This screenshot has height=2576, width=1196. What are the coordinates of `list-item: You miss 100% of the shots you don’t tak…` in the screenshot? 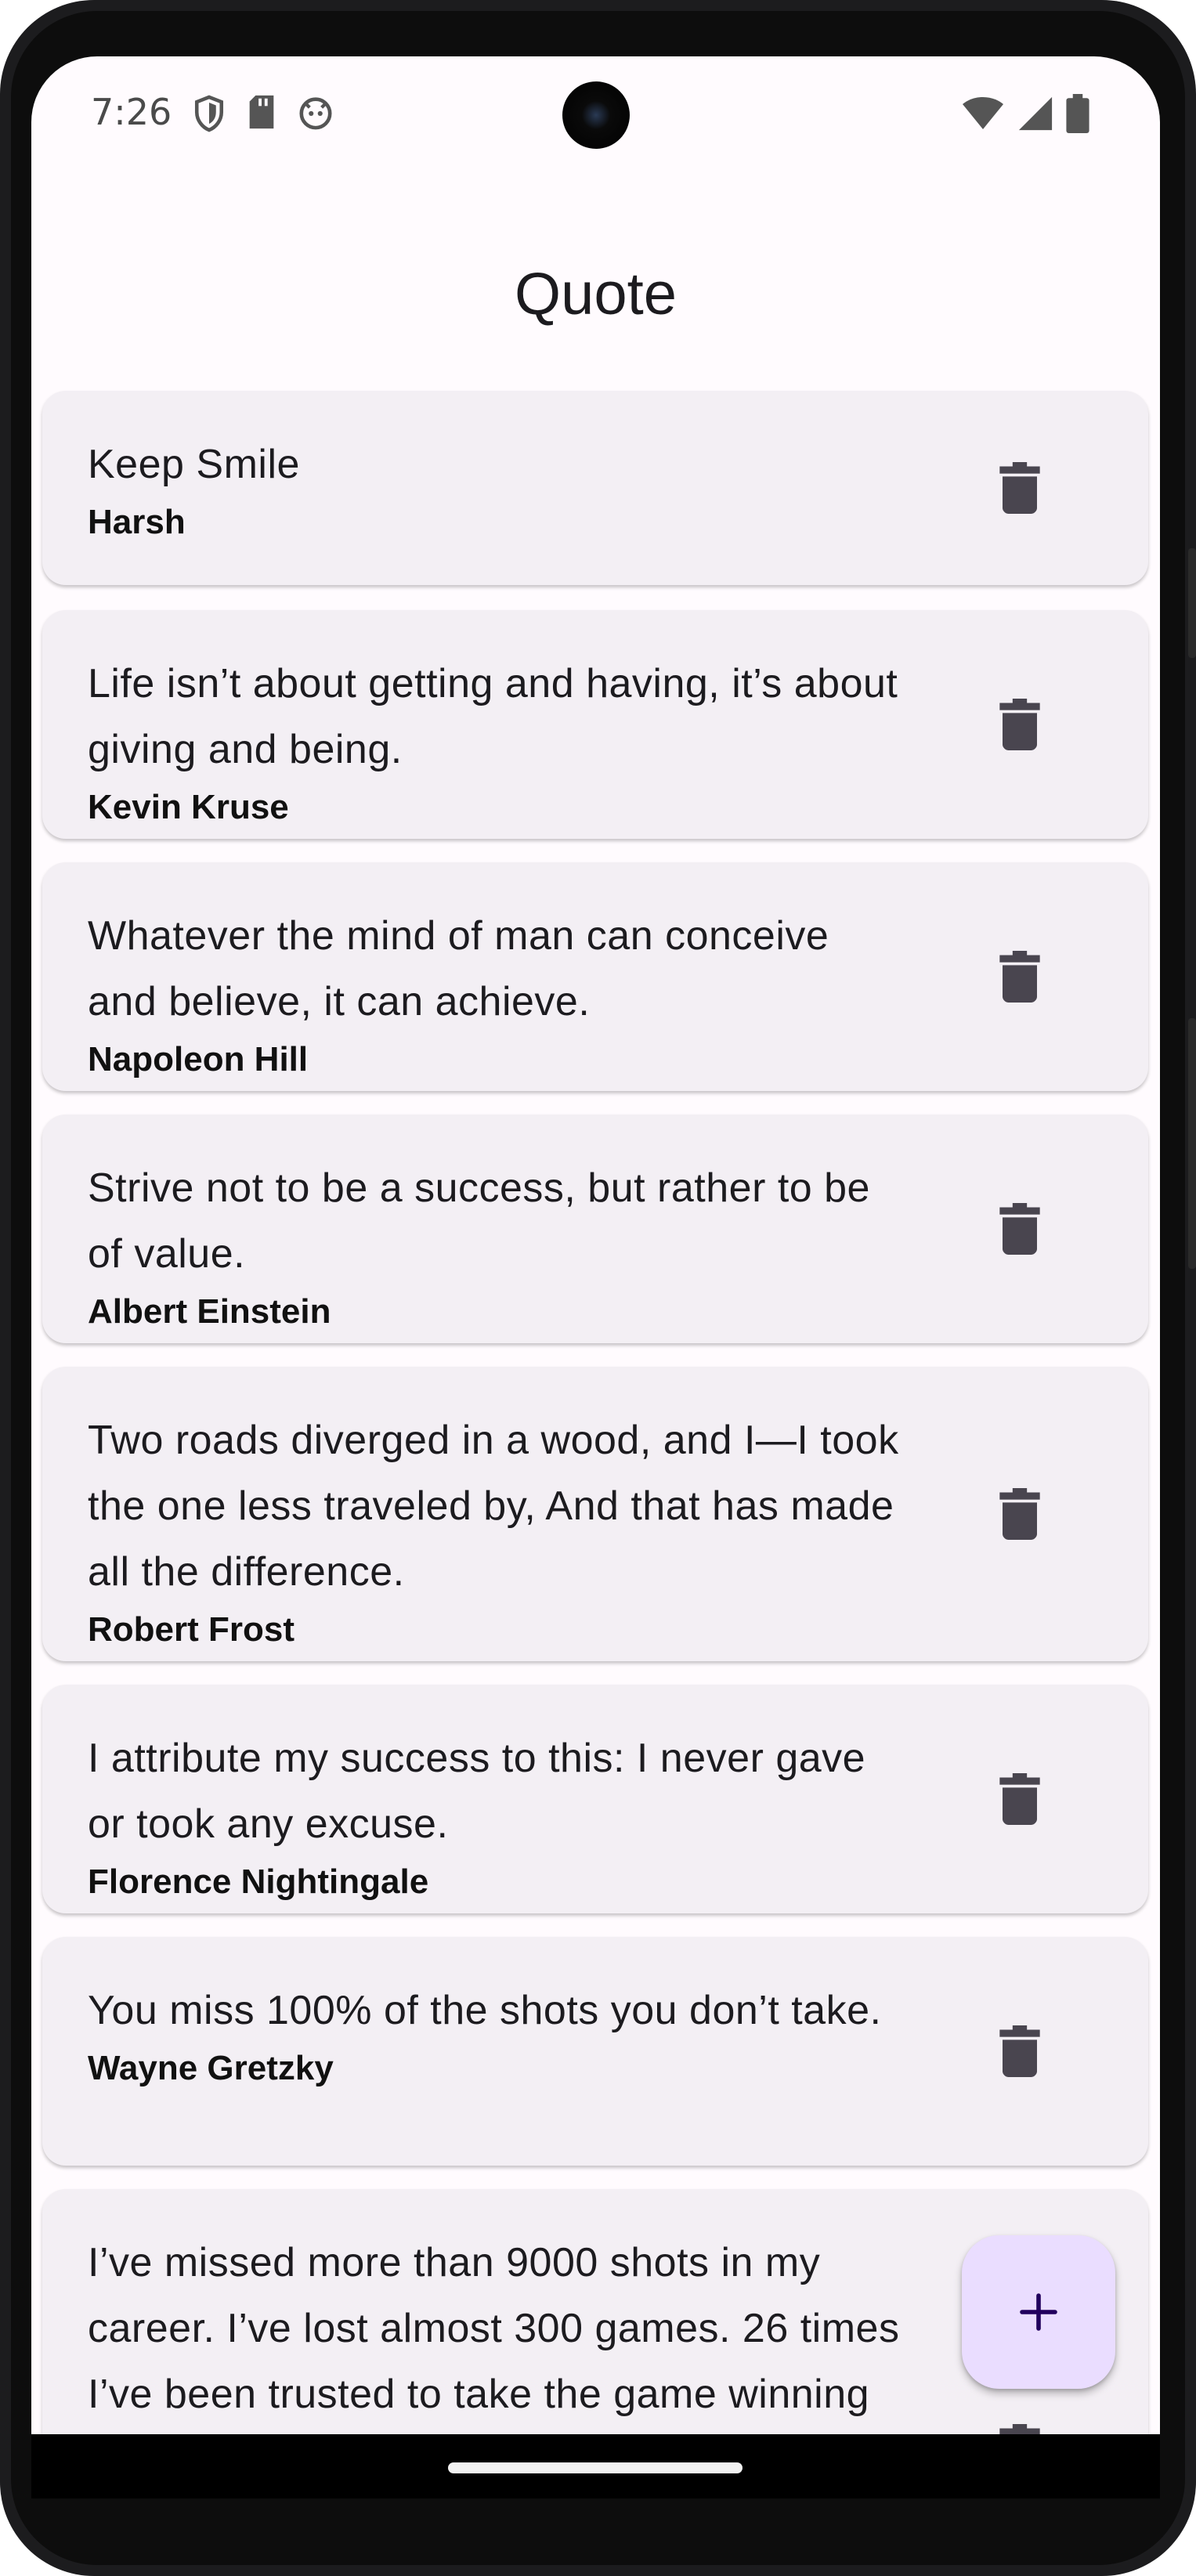 It's located at (595, 2051).